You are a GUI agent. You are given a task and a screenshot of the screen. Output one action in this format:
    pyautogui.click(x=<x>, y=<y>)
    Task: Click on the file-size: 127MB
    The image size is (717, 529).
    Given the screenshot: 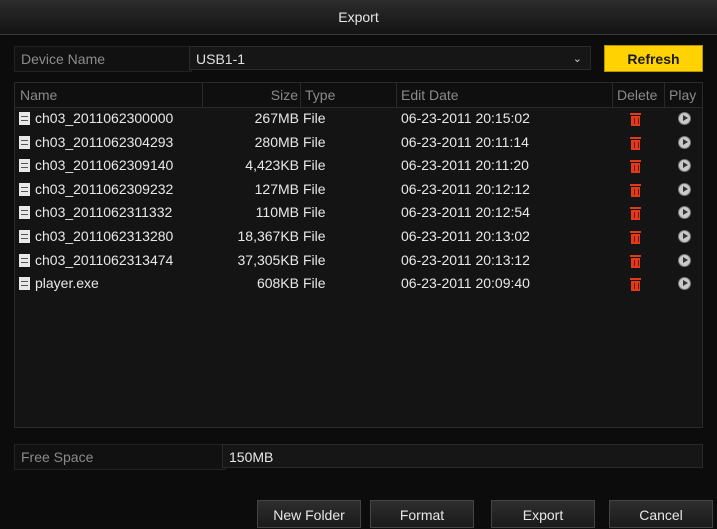 What is the action you would take?
    pyautogui.click(x=276, y=188)
    